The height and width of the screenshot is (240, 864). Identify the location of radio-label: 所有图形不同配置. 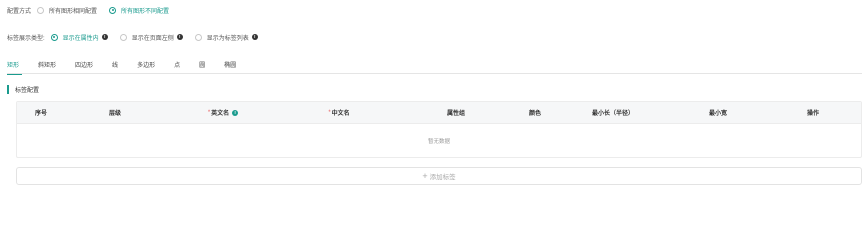
(145, 11).